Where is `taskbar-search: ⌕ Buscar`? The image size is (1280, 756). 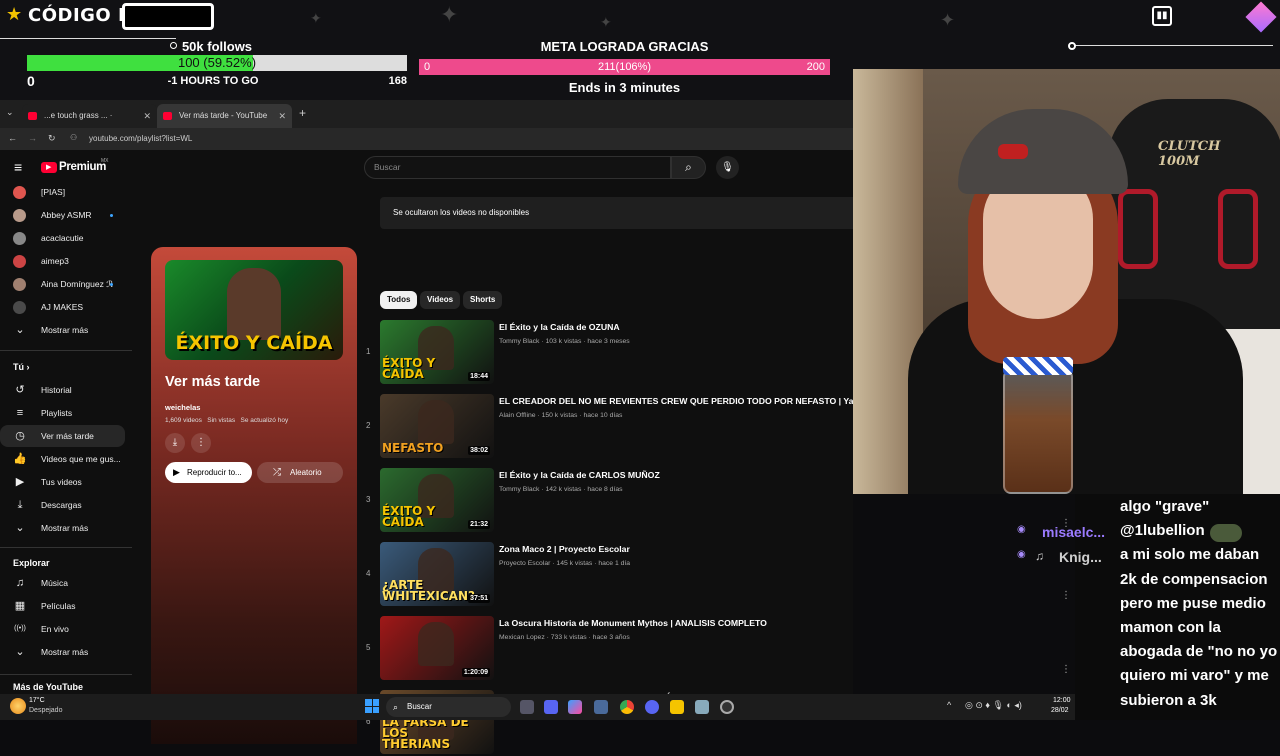 taskbar-search: ⌕ Buscar is located at coordinates (448, 707).